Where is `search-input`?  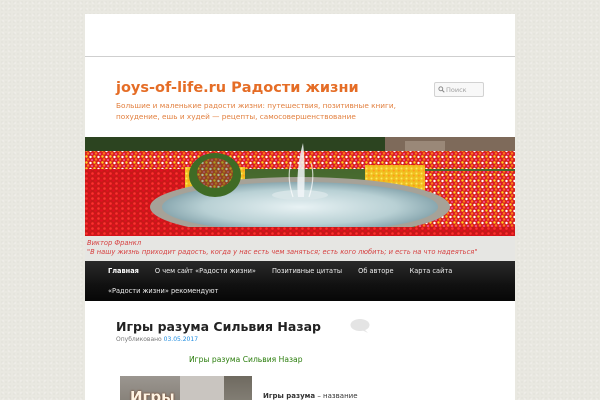 search-input is located at coordinates (464, 89).